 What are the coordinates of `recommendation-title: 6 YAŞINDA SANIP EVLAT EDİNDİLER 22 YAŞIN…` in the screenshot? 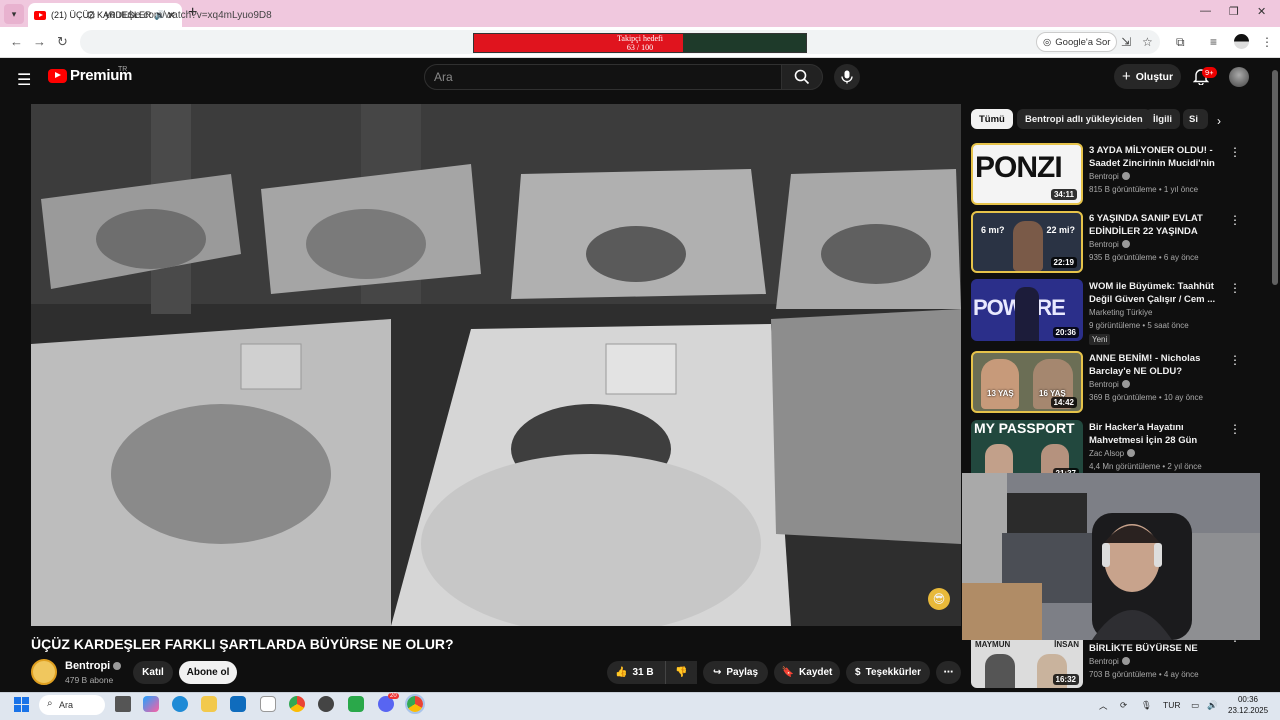 It's located at (1154, 225).